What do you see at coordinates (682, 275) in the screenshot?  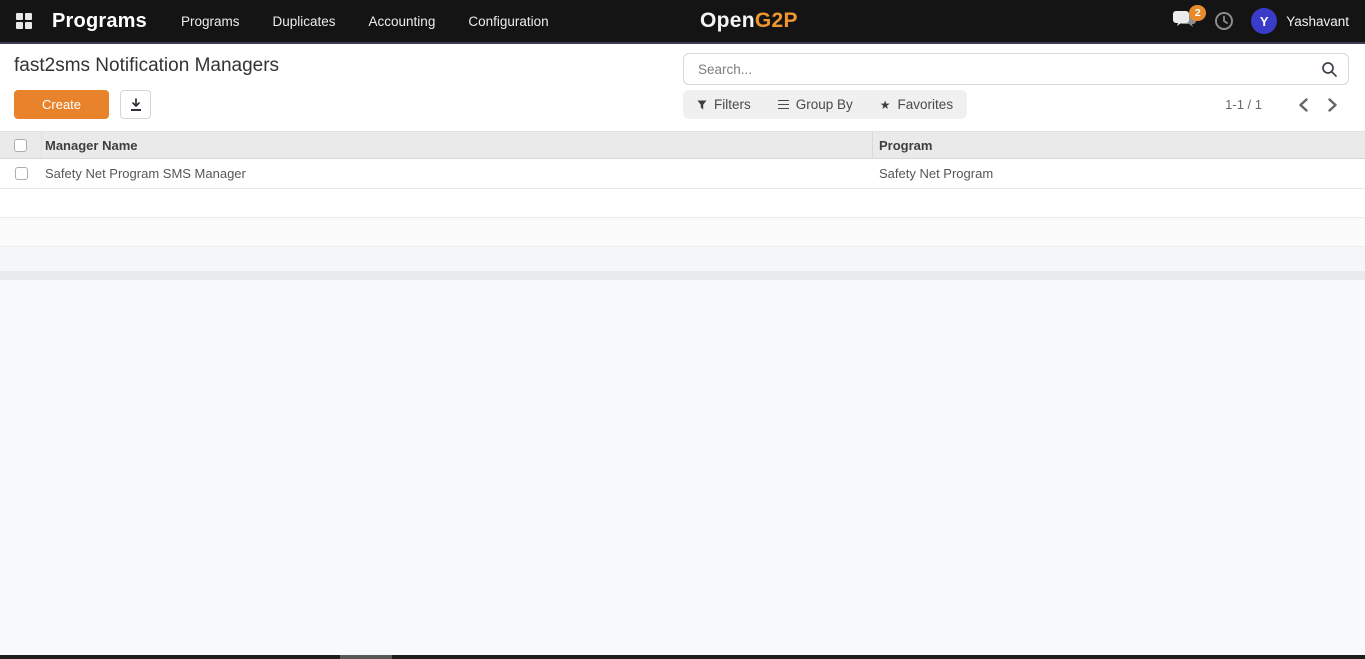 I see `table-bottom-shade` at bounding box center [682, 275].